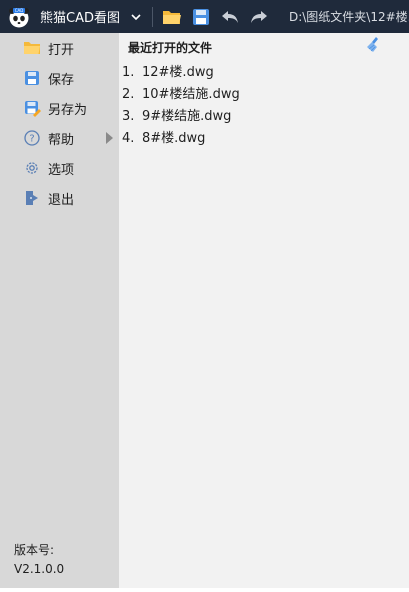 This screenshot has width=409, height=592. I want to click on menu-item-label: 另存为, so click(68, 110).